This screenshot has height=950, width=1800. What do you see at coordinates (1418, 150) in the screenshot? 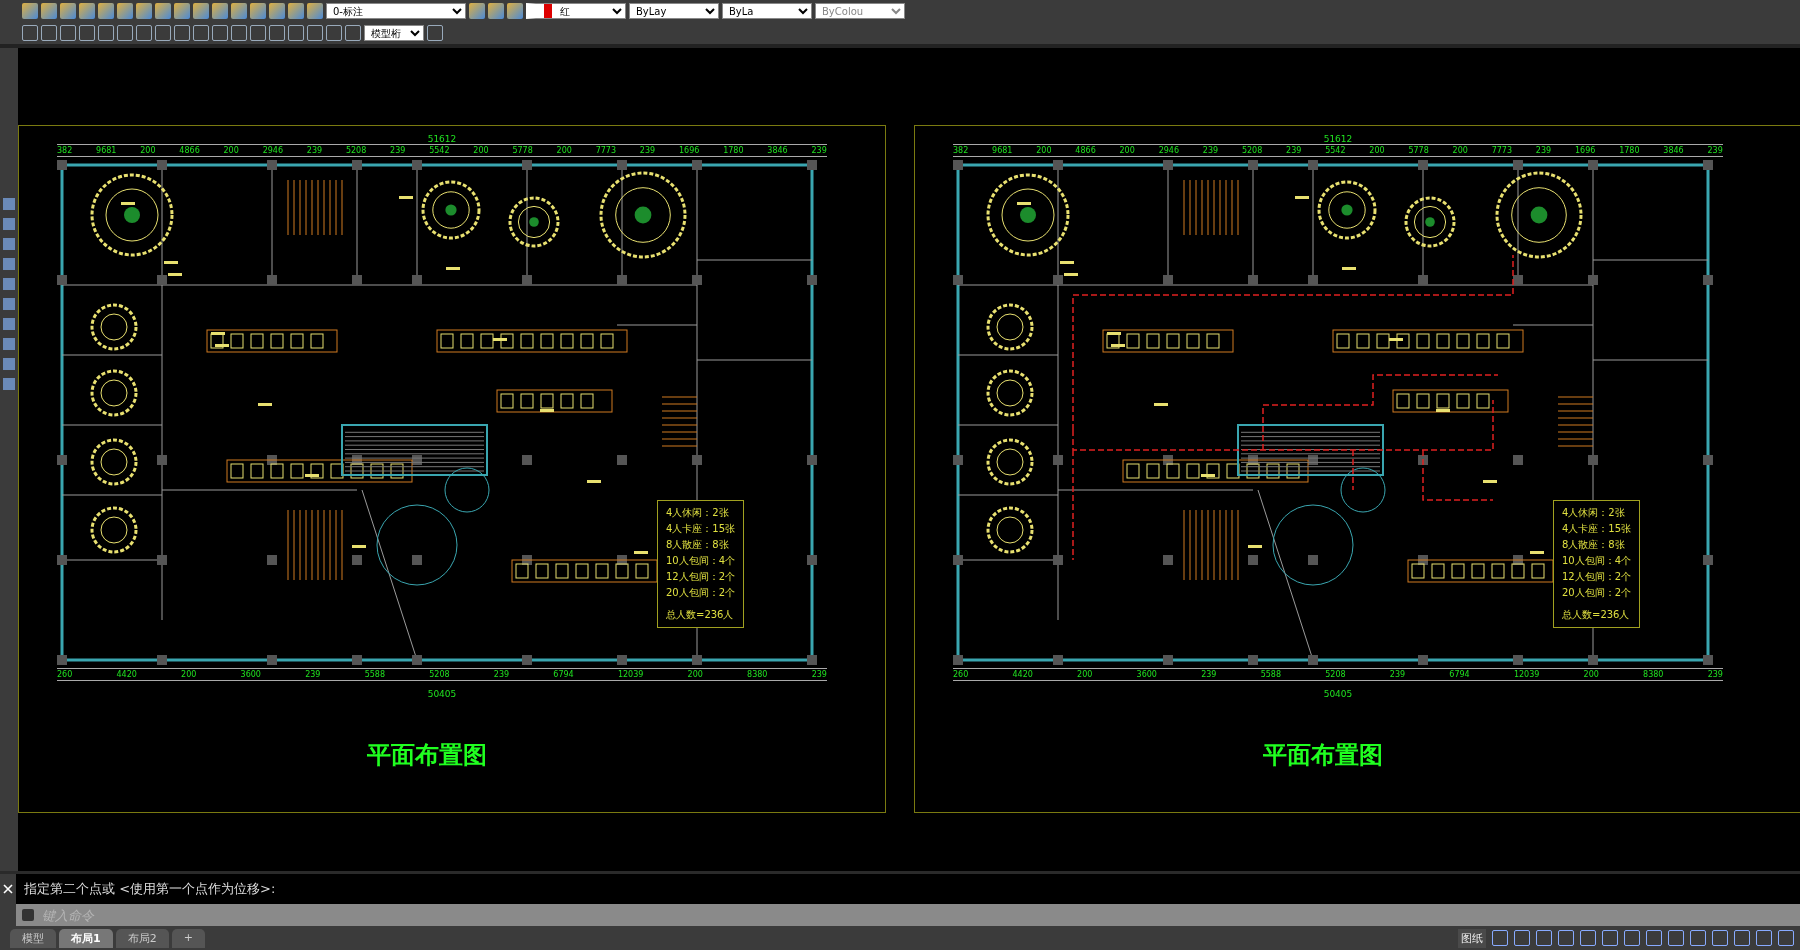
I see `dimension-text: 5778` at bounding box center [1418, 150].